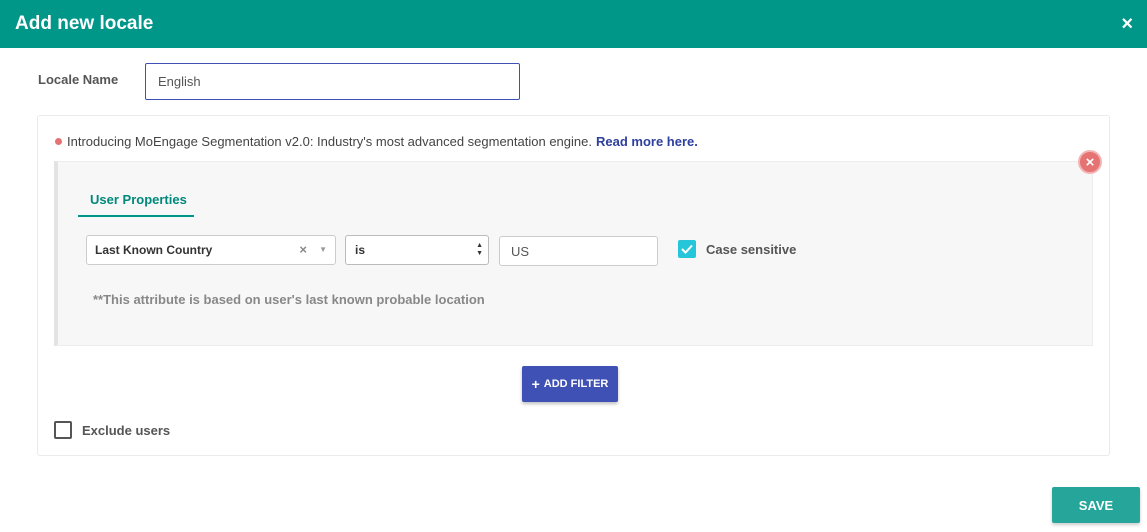  Describe the element at coordinates (332, 81) in the screenshot. I see `locale-name-input` at that location.